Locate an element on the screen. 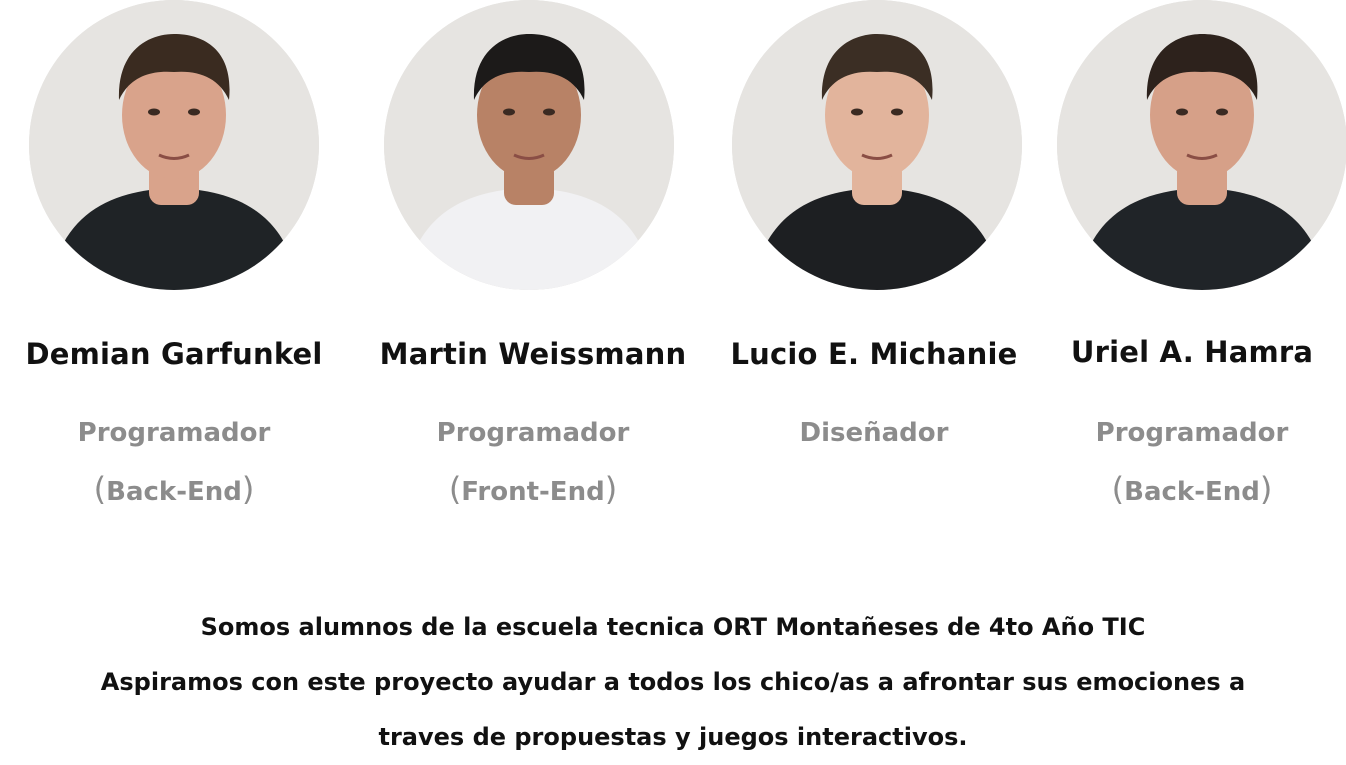 Image resolution: width=1346 pixels, height=765 pixels. member-specialty-text: Front-End is located at coordinates (533, 492).